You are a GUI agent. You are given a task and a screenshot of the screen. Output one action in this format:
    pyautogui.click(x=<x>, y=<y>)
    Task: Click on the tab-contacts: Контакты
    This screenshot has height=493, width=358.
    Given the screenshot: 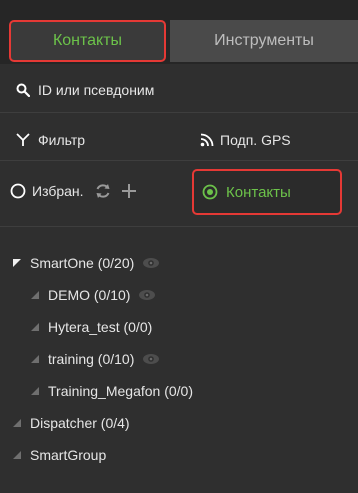 What is the action you would take?
    pyautogui.click(x=87, y=41)
    